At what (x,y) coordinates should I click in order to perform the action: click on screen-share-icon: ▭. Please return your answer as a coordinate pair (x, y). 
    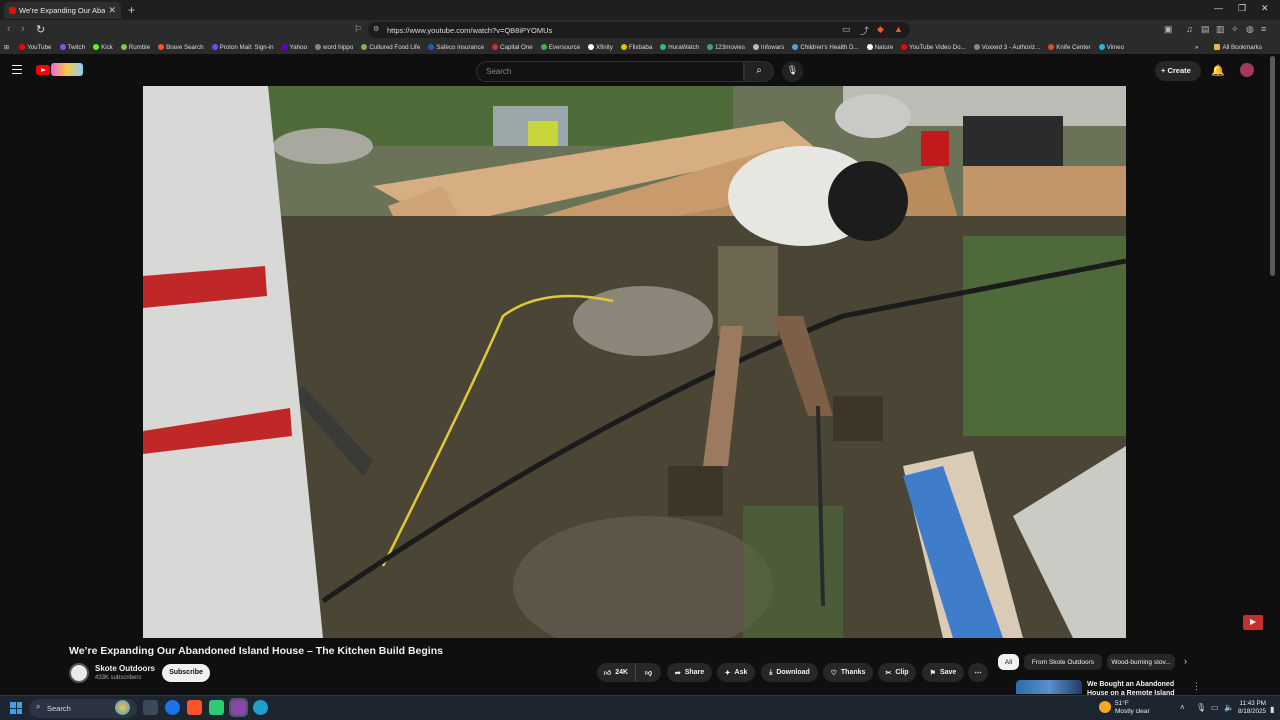
    Looking at the image, I should click on (846, 29).